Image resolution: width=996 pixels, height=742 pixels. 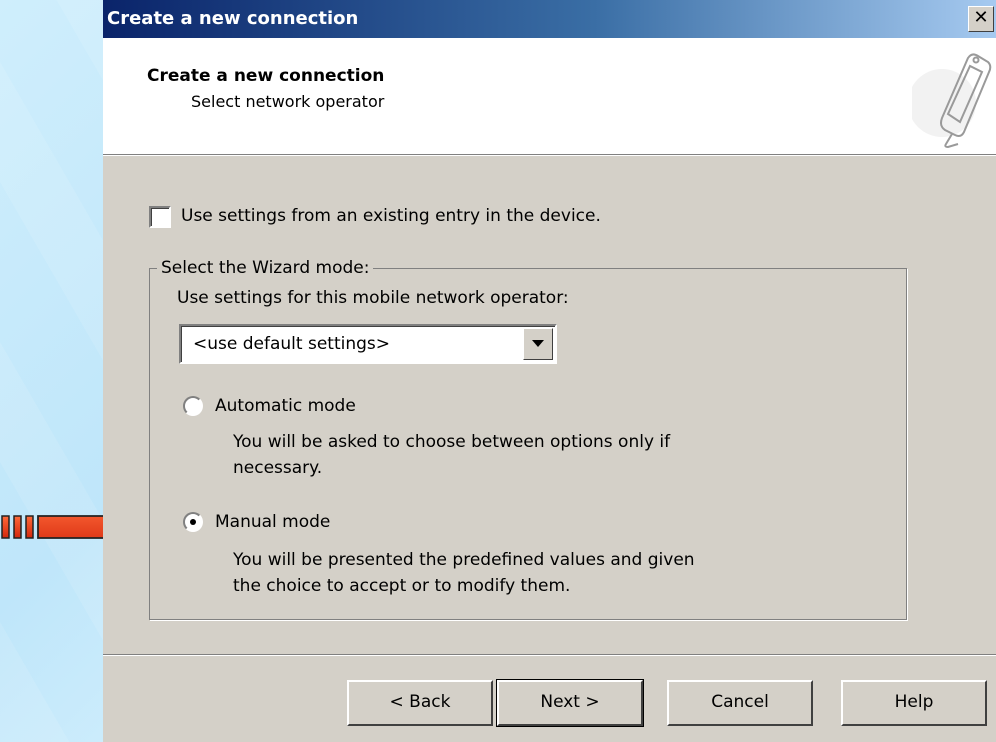 What do you see at coordinates (740, 703) in the screenshot?
I see `cancel-button: Cancel` at bounding box center [740, 703].